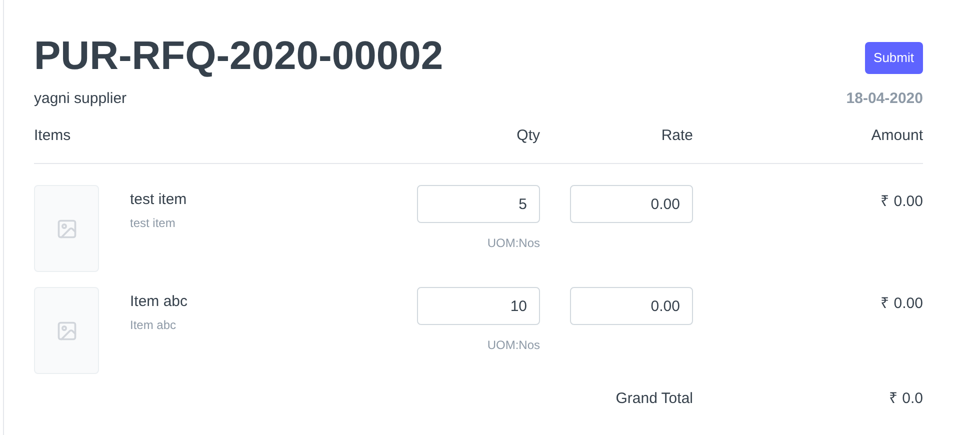  Describe the element at coordinates (653, 399) in the screenshot. I see `grand-total-label: Grand Total` at that location.